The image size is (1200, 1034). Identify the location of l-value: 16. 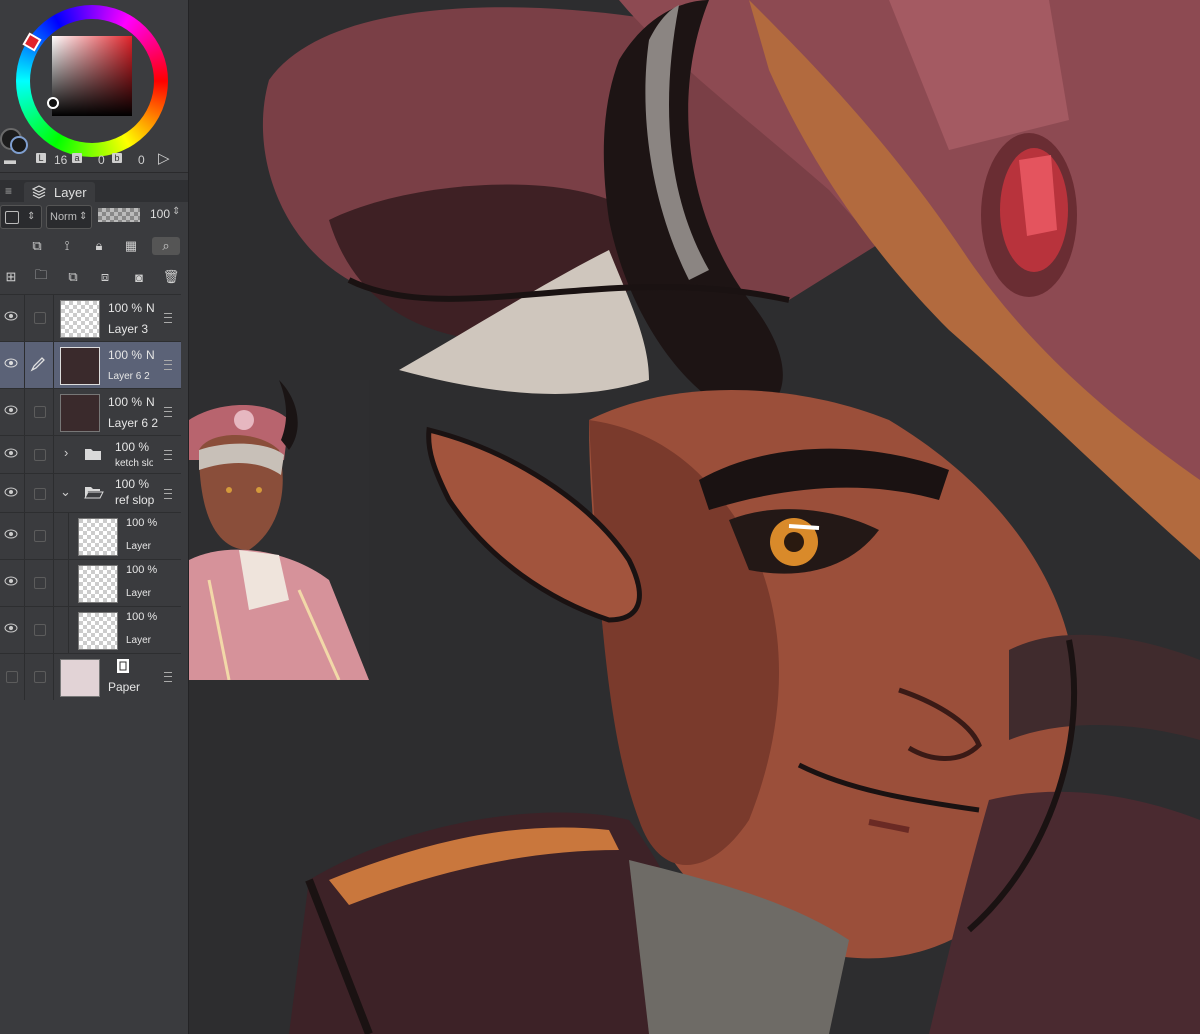
(61, 160).